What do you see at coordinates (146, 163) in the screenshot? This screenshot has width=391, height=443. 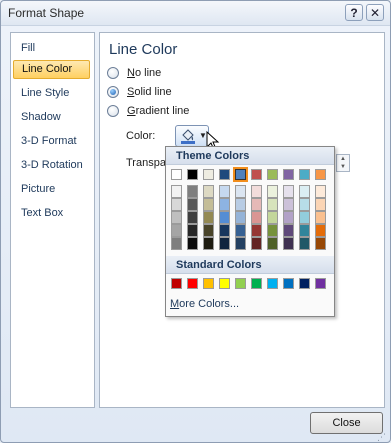 I see `transparency-label: Transpa` at bounding box center [146, 163].